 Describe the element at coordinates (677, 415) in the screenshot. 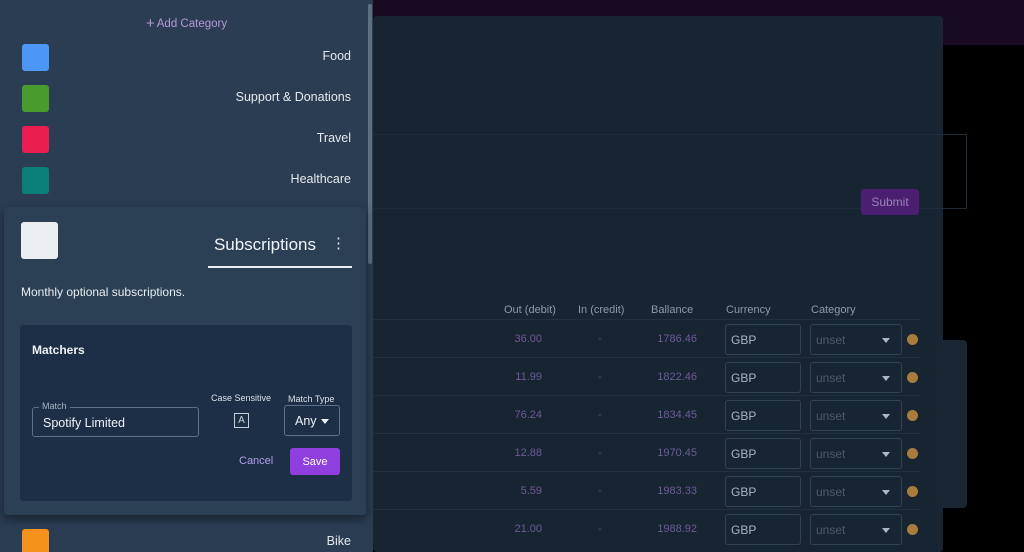

I see `balance-cell: 1834.45` at that location.